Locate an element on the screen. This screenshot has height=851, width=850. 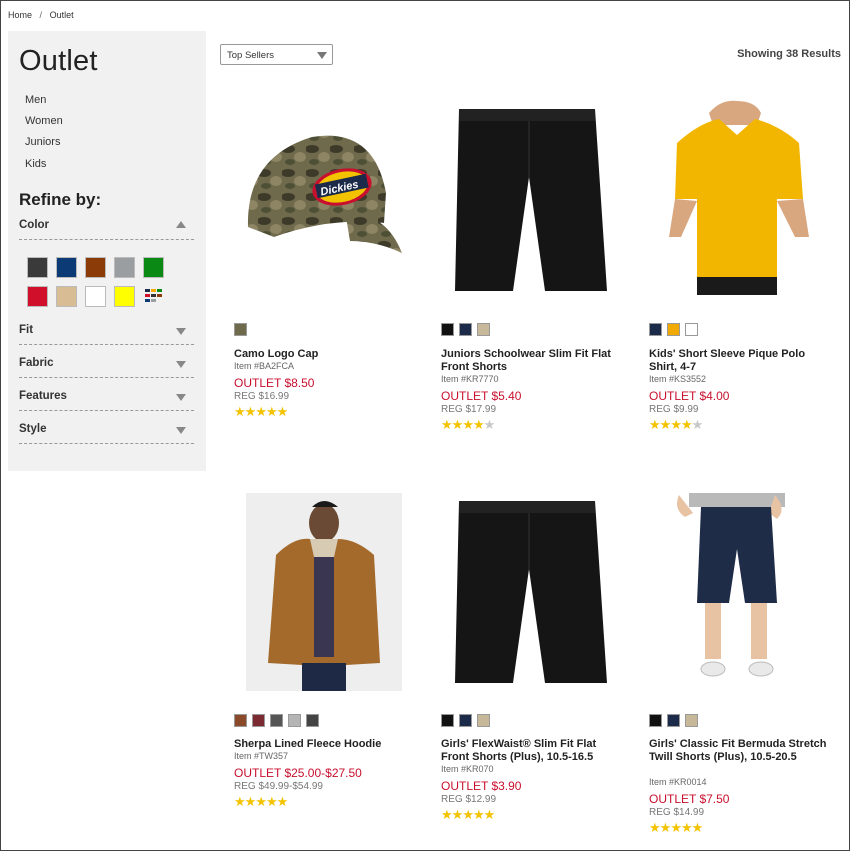
category-juniors: Juniors is located at coordinates (44, 145).